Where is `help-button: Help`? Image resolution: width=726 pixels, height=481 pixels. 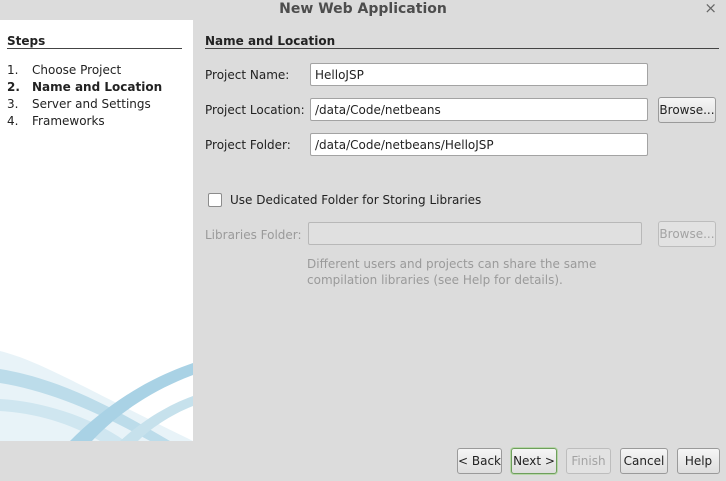 help-button: Help is located at coordinates (698, 461).